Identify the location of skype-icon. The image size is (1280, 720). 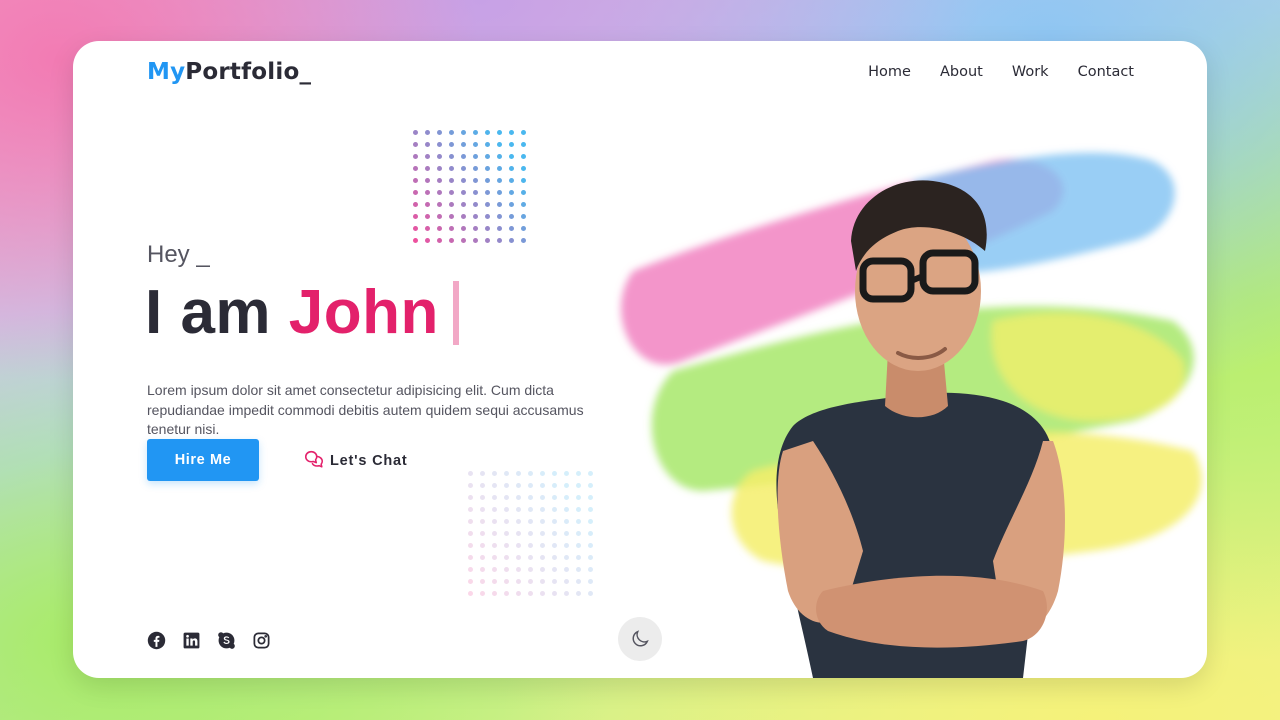
(226, 640).